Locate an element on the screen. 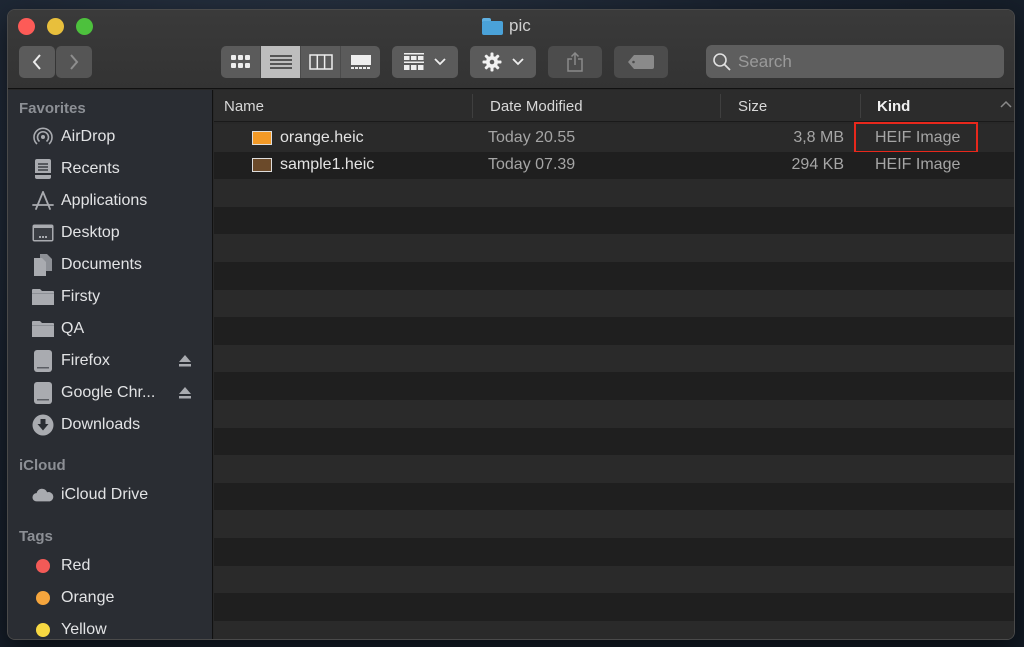 This screenshot has height=647, width=1024. sidebar-item-downloads: Downloads is located at coordinates (110, 425).